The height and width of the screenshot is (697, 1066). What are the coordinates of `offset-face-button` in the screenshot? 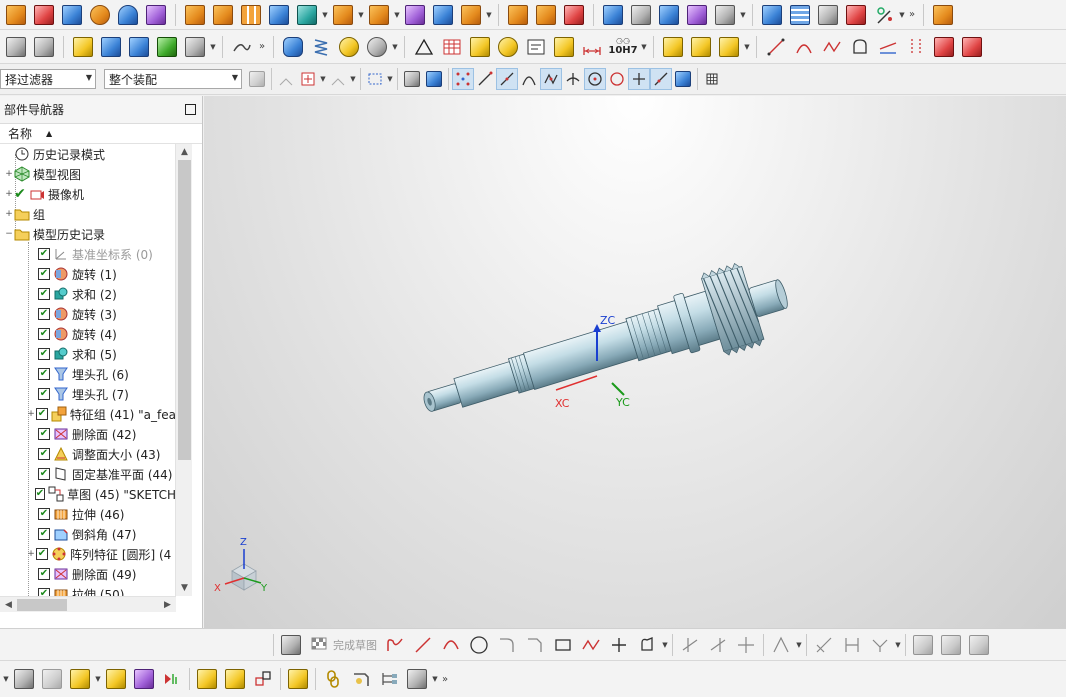 It's located at (518, 15).